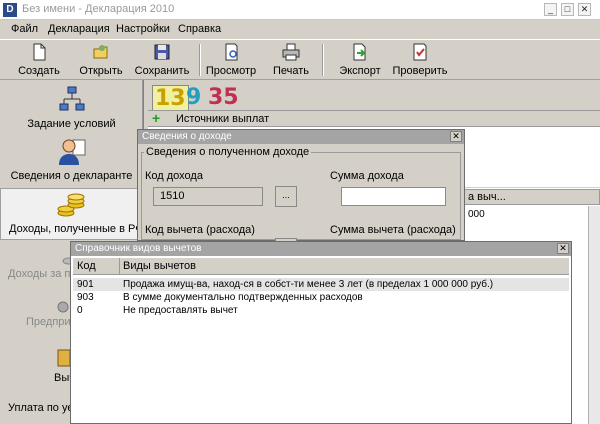 The width and height of the screenshot is (600, 424). Describe the element at coordinates (156, 118) in the screenshot. I see `add-source-button: +` at that location.